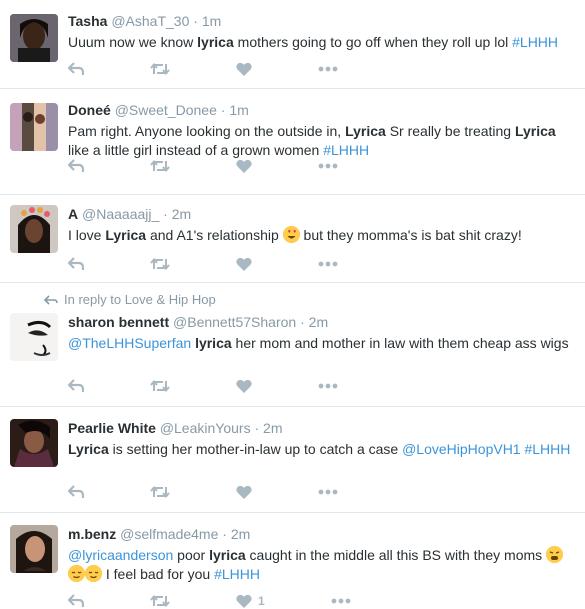 The width and height of the screenshot is (585, 609). What do you see at coordinates (133, 42) in the screenshot?
I see `tweet-text-segment: Uuum now we know` at bounding box center [133, 42].